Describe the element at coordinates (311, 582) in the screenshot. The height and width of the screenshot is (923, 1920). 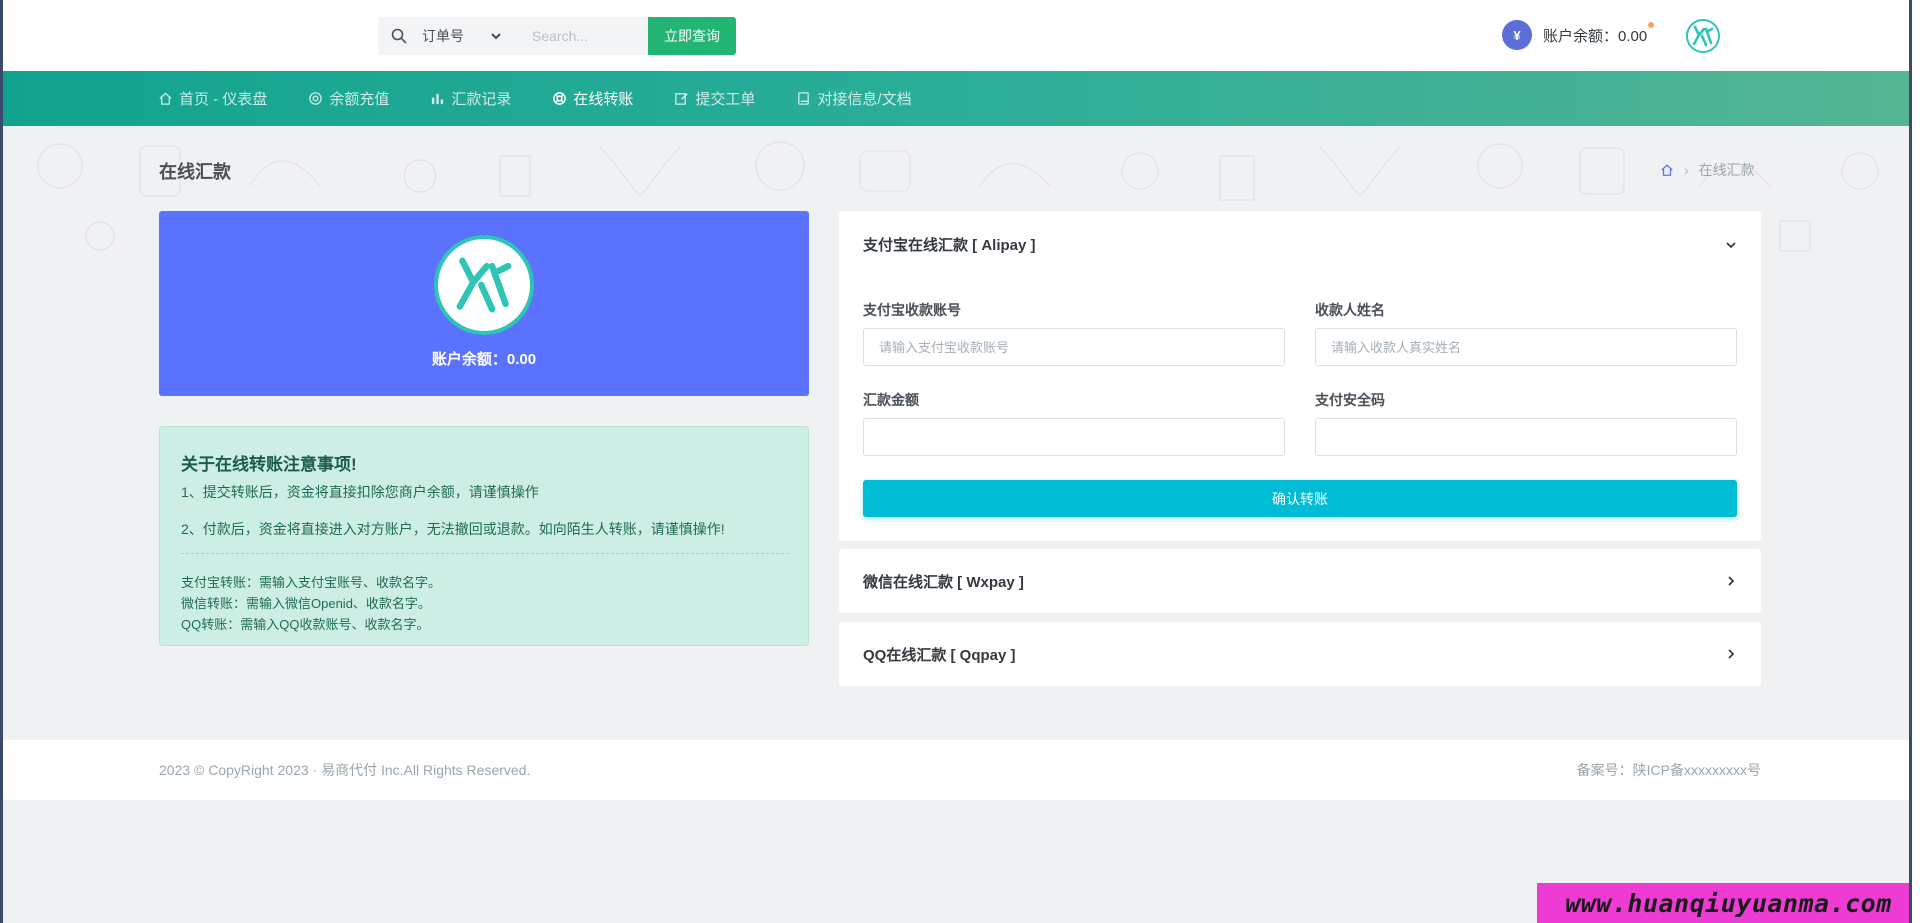
I see `notice-detail: 支付宝转账：需输入支付宝账号、收款名字。` at that location.